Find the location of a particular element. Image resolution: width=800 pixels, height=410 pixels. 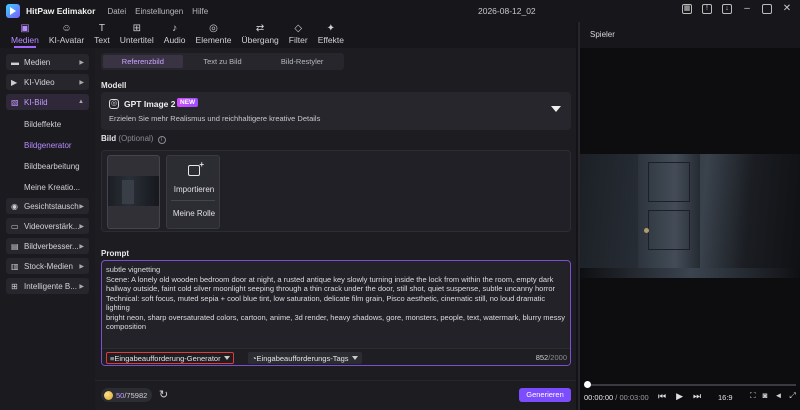

app-name: HitPaw Edimakor is located at coordinates (61, 11).